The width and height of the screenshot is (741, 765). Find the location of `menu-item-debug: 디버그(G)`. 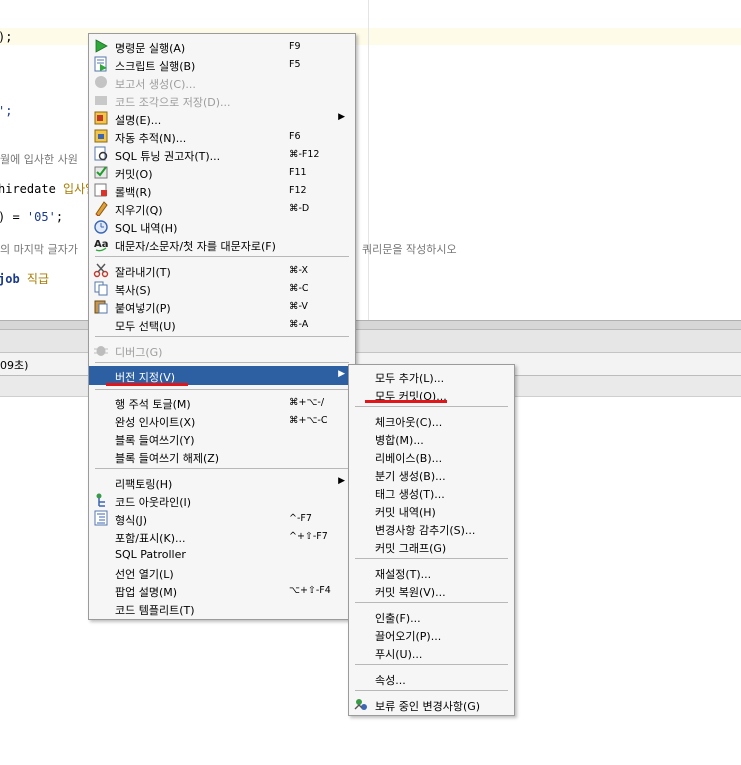

menu-item-debug: 디버그(G) is located at coordinates (222, 350).